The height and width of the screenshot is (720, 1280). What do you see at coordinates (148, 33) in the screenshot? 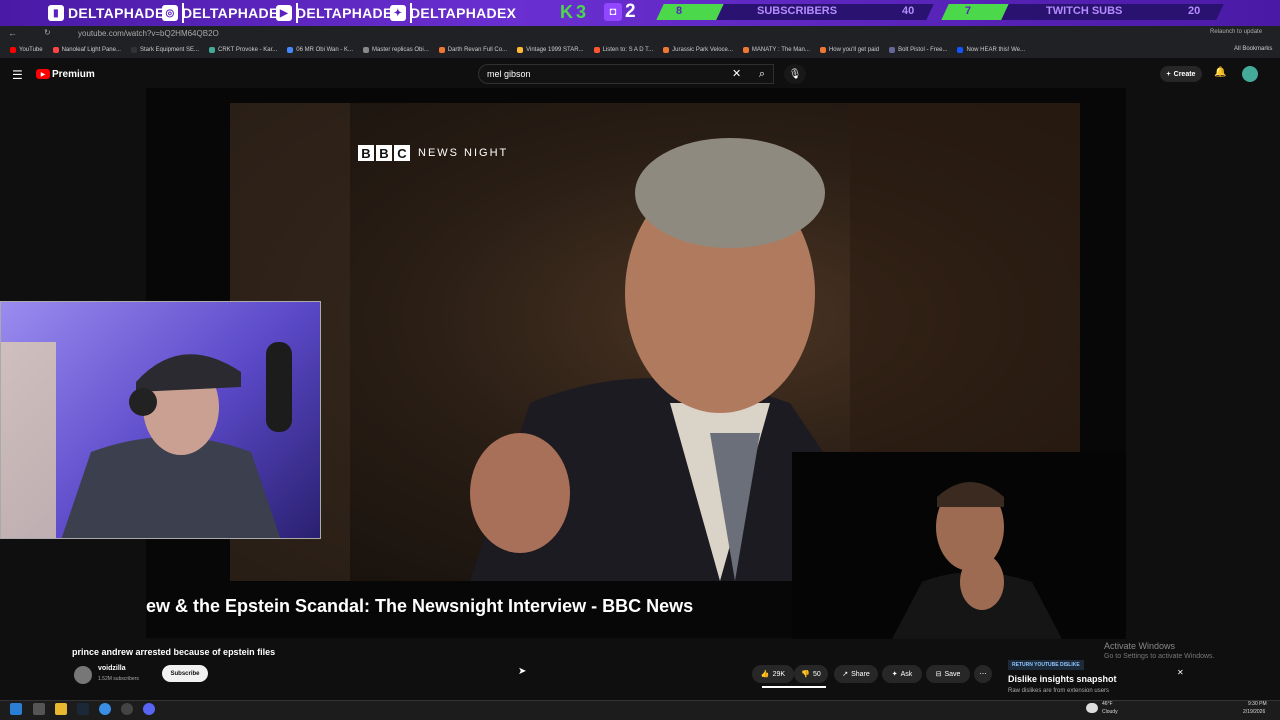
I see `url-text: youtube.com/watch?v=bQ2HM64QB2O` at bounding box center [148, 33].